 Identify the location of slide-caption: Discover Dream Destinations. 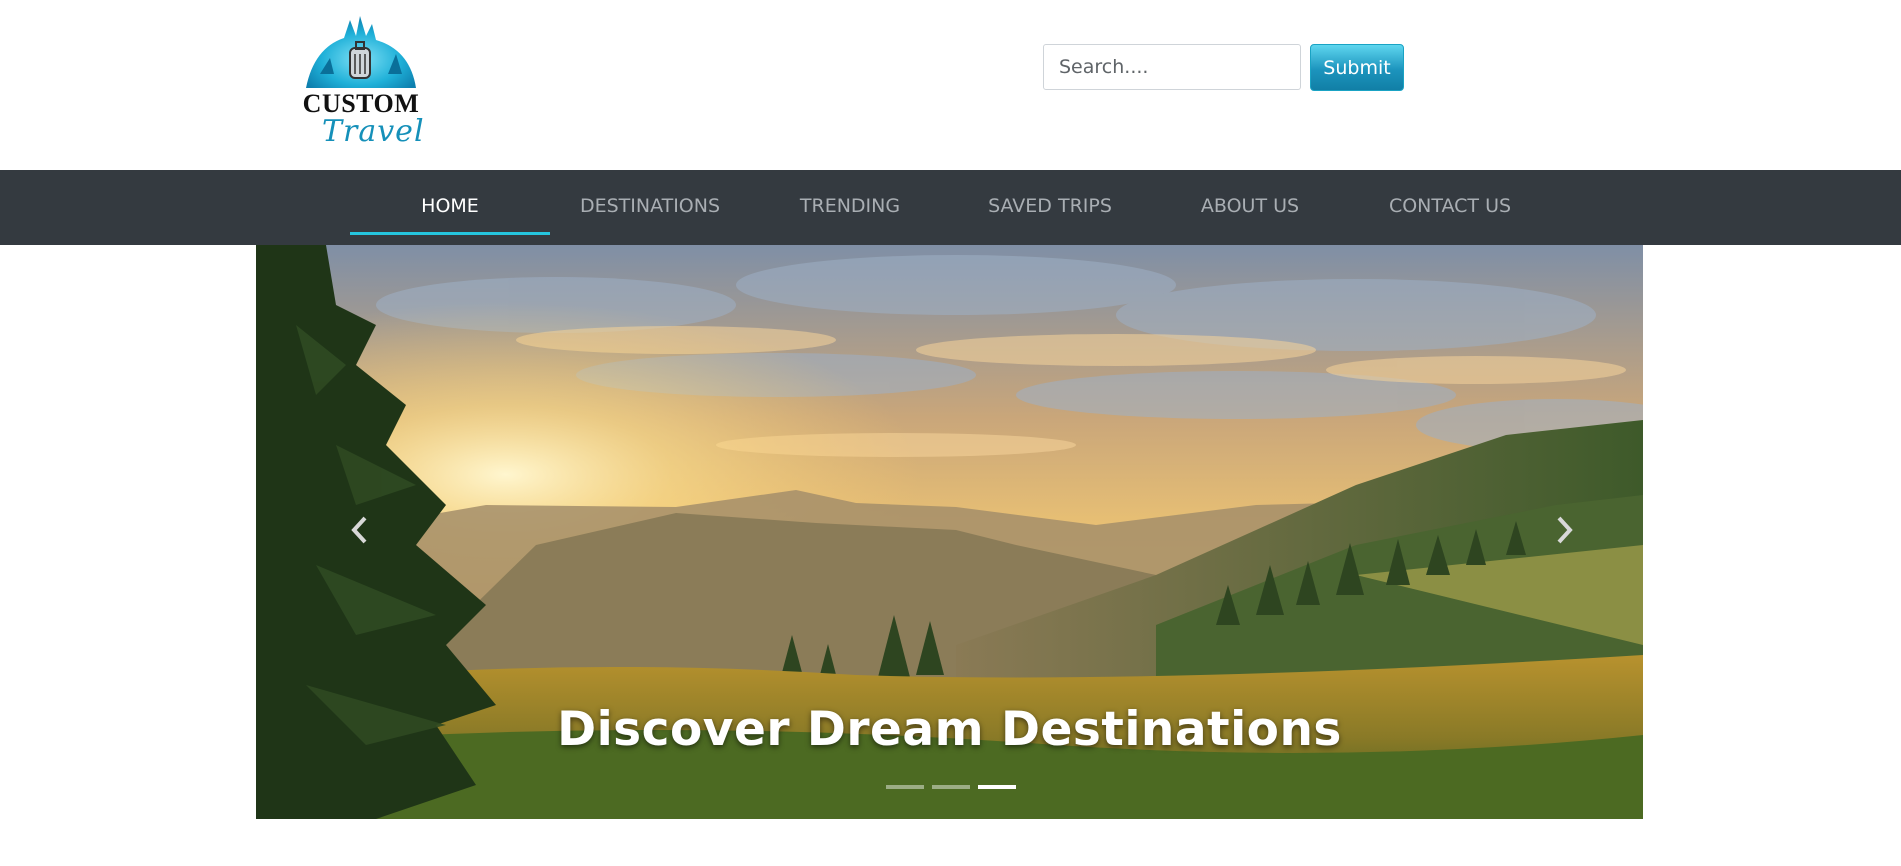
(949, 729).